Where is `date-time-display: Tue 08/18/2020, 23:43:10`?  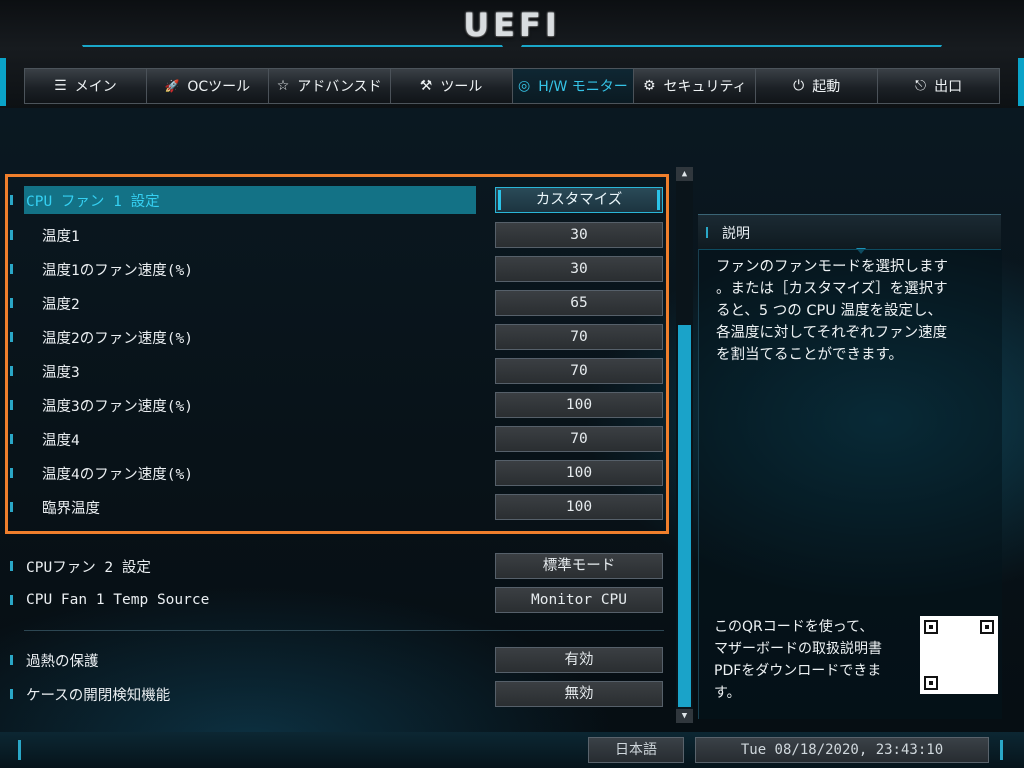 date-time-display: Tue 08/18/2020, 23:43:10 is located at coordinates (842, 750).